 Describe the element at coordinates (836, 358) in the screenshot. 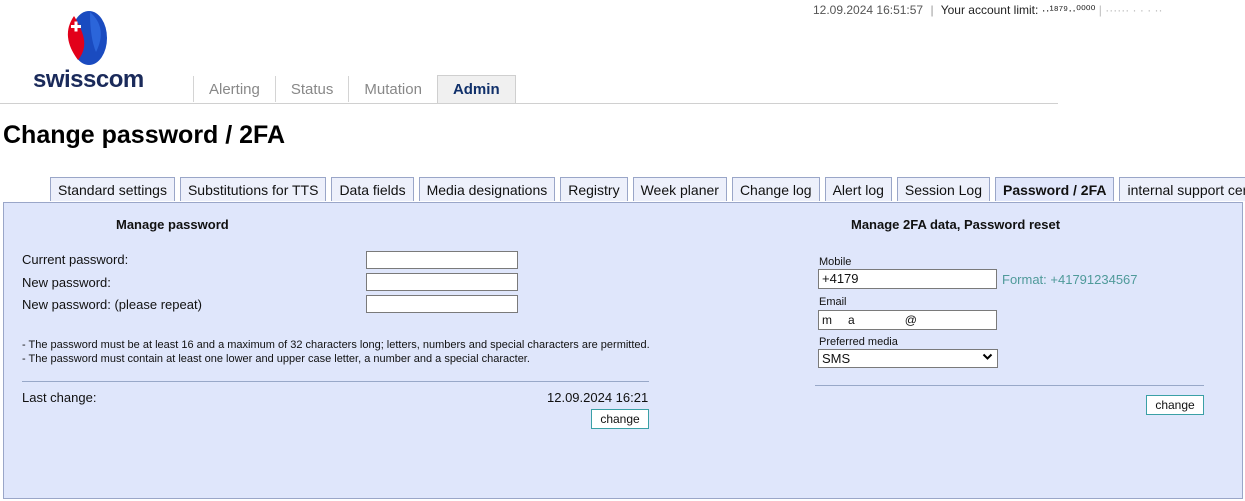

I see `preferred-media-value: SMS` at that location.